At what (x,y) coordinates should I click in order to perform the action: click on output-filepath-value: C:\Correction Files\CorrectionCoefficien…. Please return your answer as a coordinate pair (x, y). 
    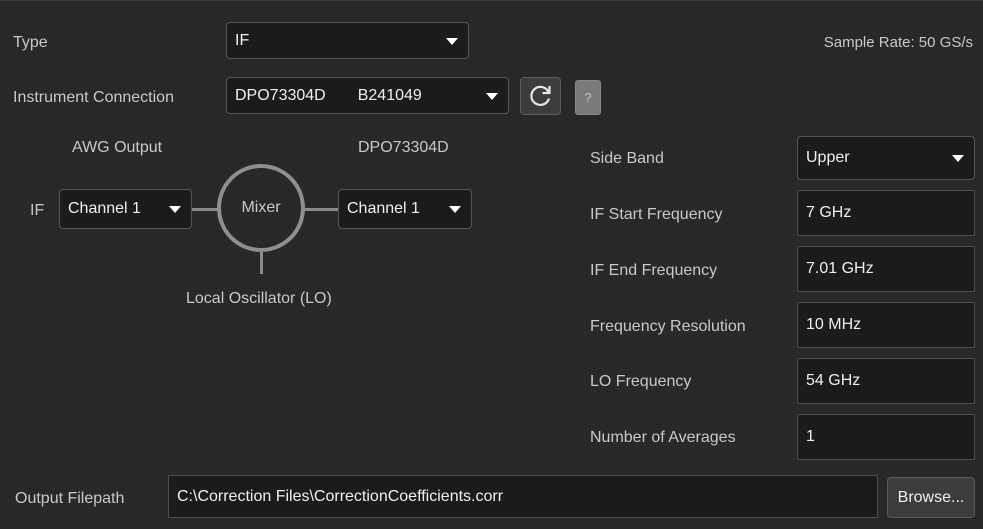
    Looking at the image, I should click on (340, 496).